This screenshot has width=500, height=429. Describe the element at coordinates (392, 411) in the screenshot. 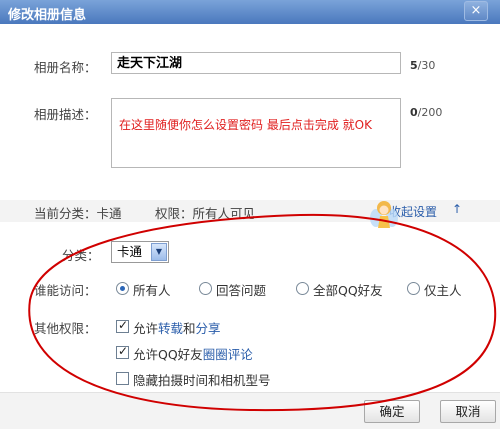

I see `ok-button: 确定` at that location.